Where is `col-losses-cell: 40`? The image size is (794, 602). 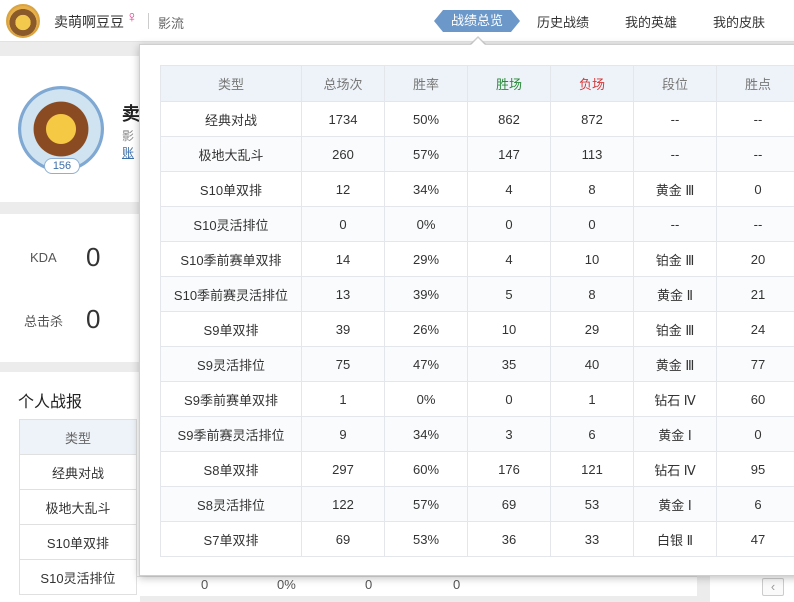
col-losses-cell: 40 is located at coordinates (592, 364).